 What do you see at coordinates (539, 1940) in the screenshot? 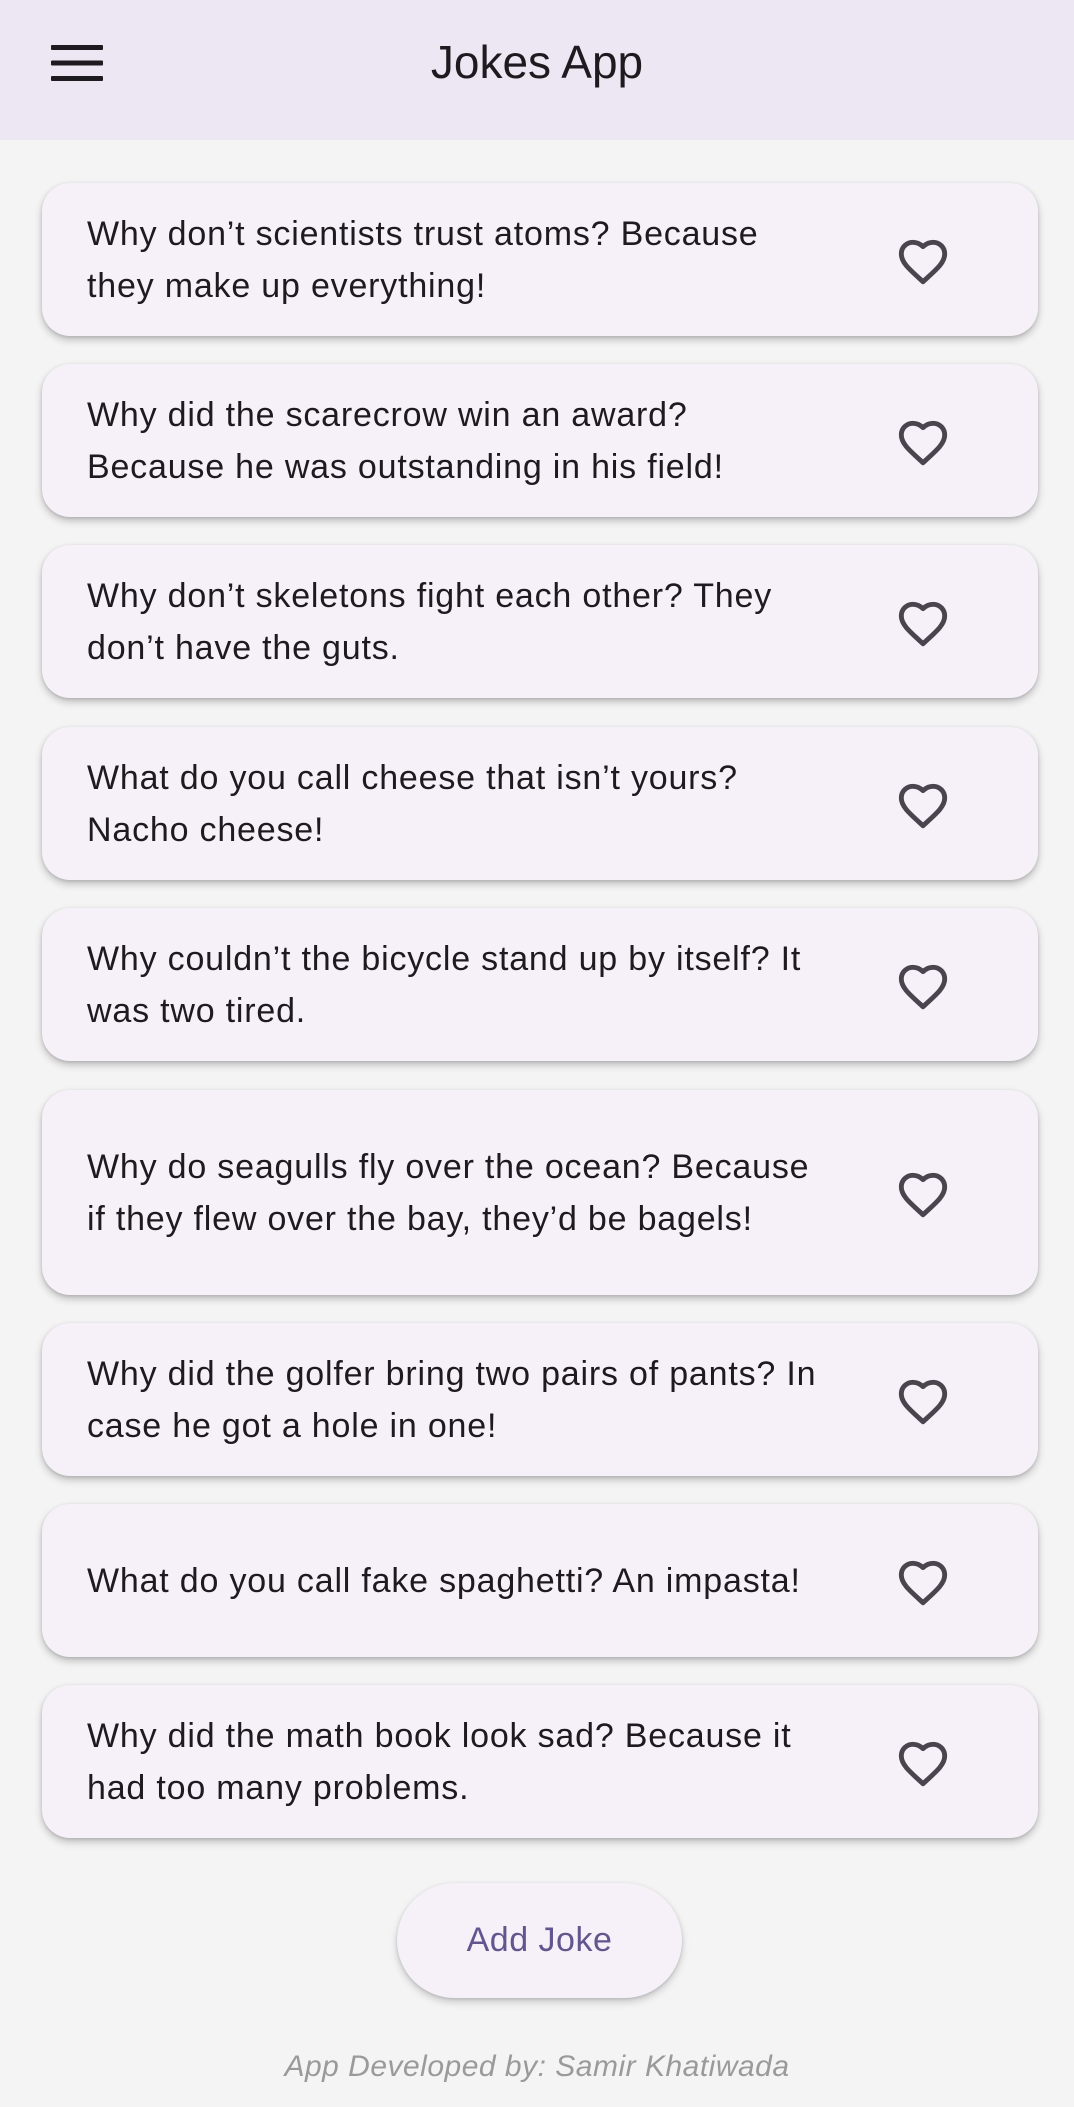
I see `add-joke-button: Add Joke` at bounding box center [539, 1940].